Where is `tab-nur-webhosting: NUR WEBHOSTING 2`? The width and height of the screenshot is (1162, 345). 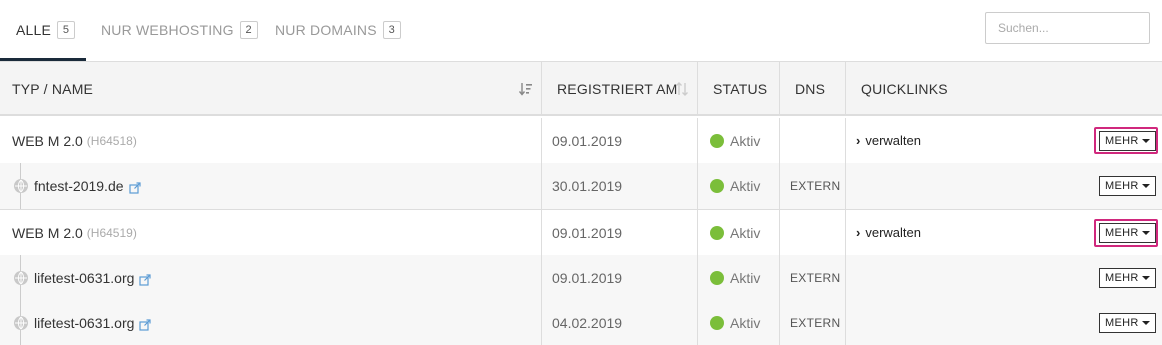
tab-nur-webhosting: NUR WEBHOSTING 2 is located at coordinates (179, 30).